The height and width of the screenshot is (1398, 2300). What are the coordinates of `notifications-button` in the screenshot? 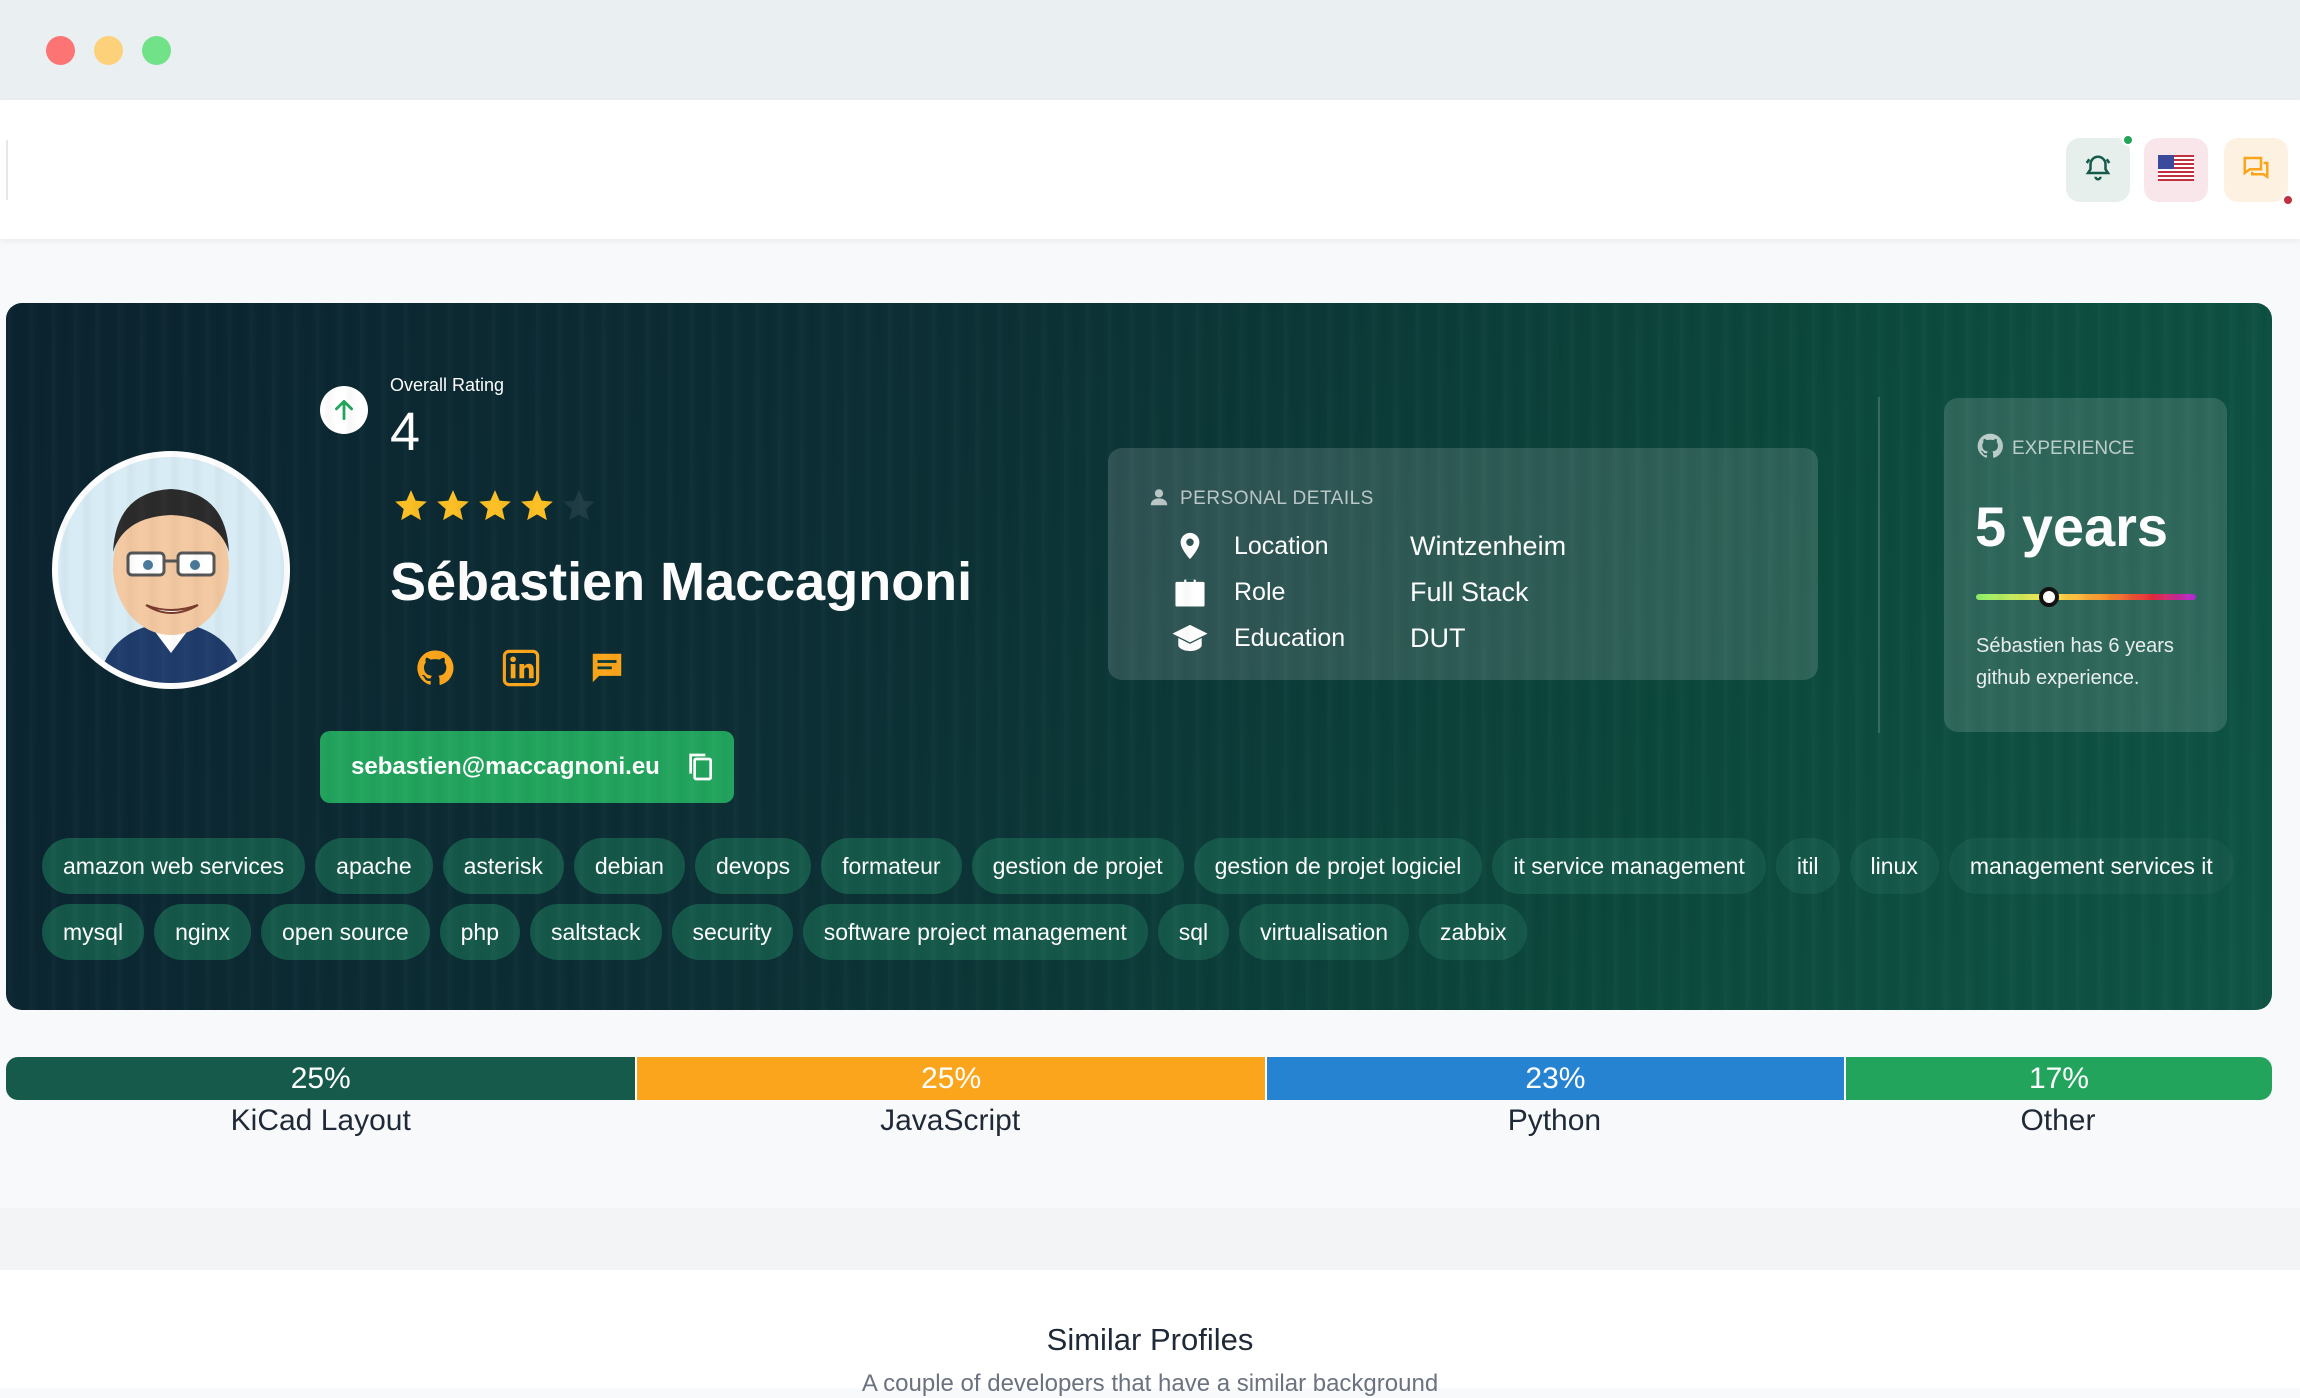 It's located at (2100, 168).